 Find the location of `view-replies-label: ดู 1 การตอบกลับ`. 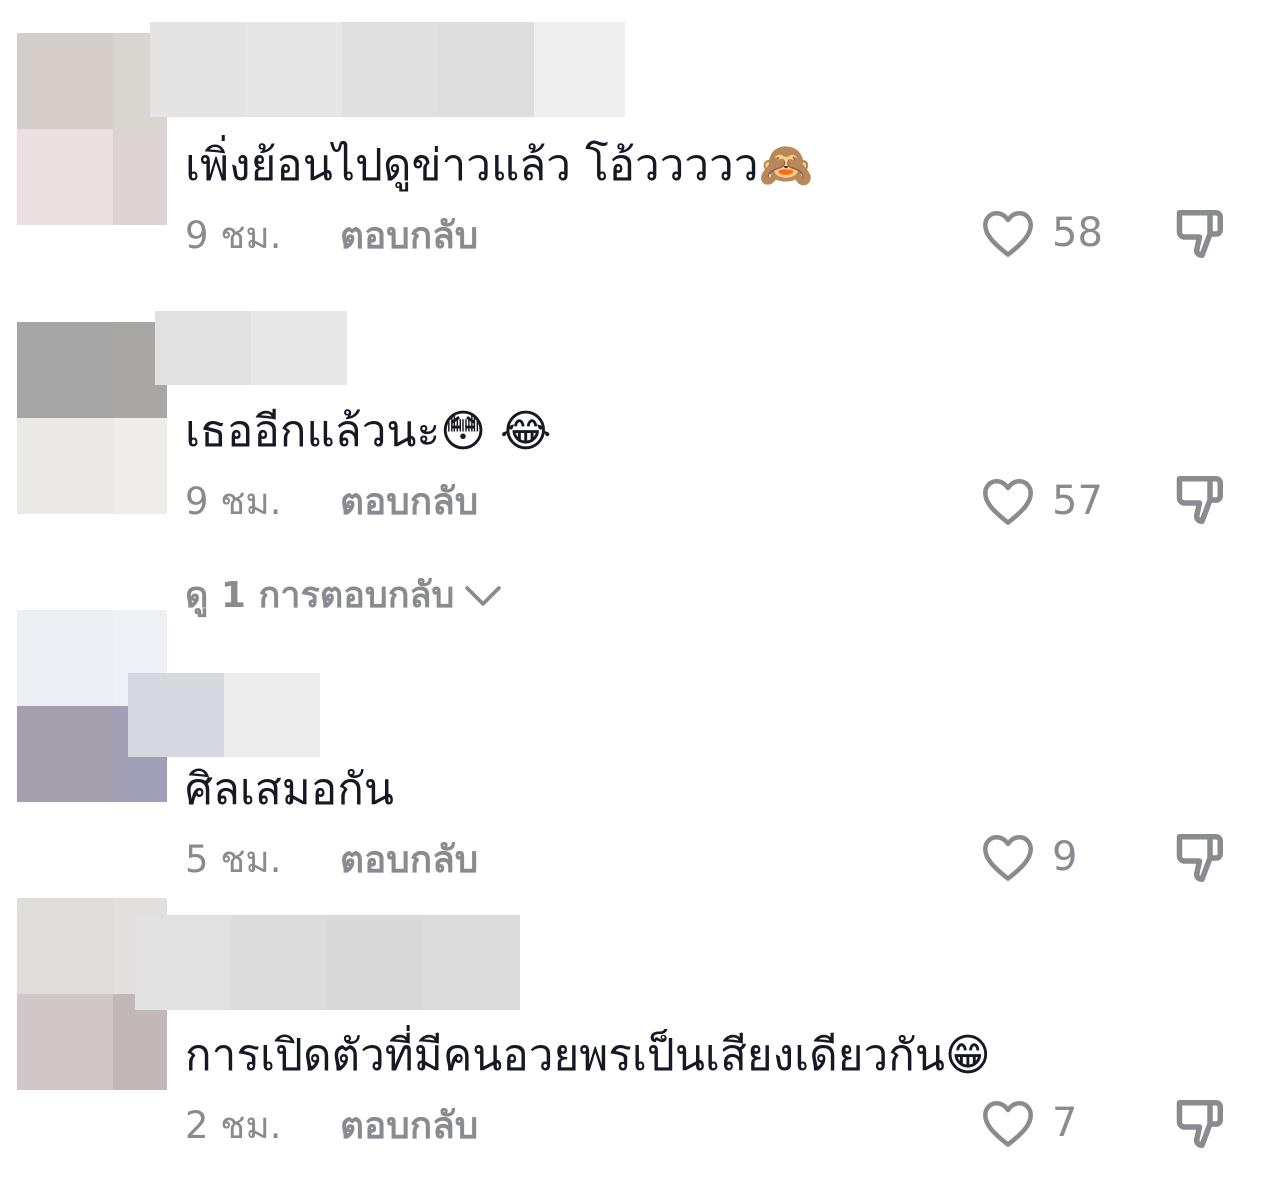

view-replies-label: ดู 1 การตอบกลับ is located at coordinates (320, 595).